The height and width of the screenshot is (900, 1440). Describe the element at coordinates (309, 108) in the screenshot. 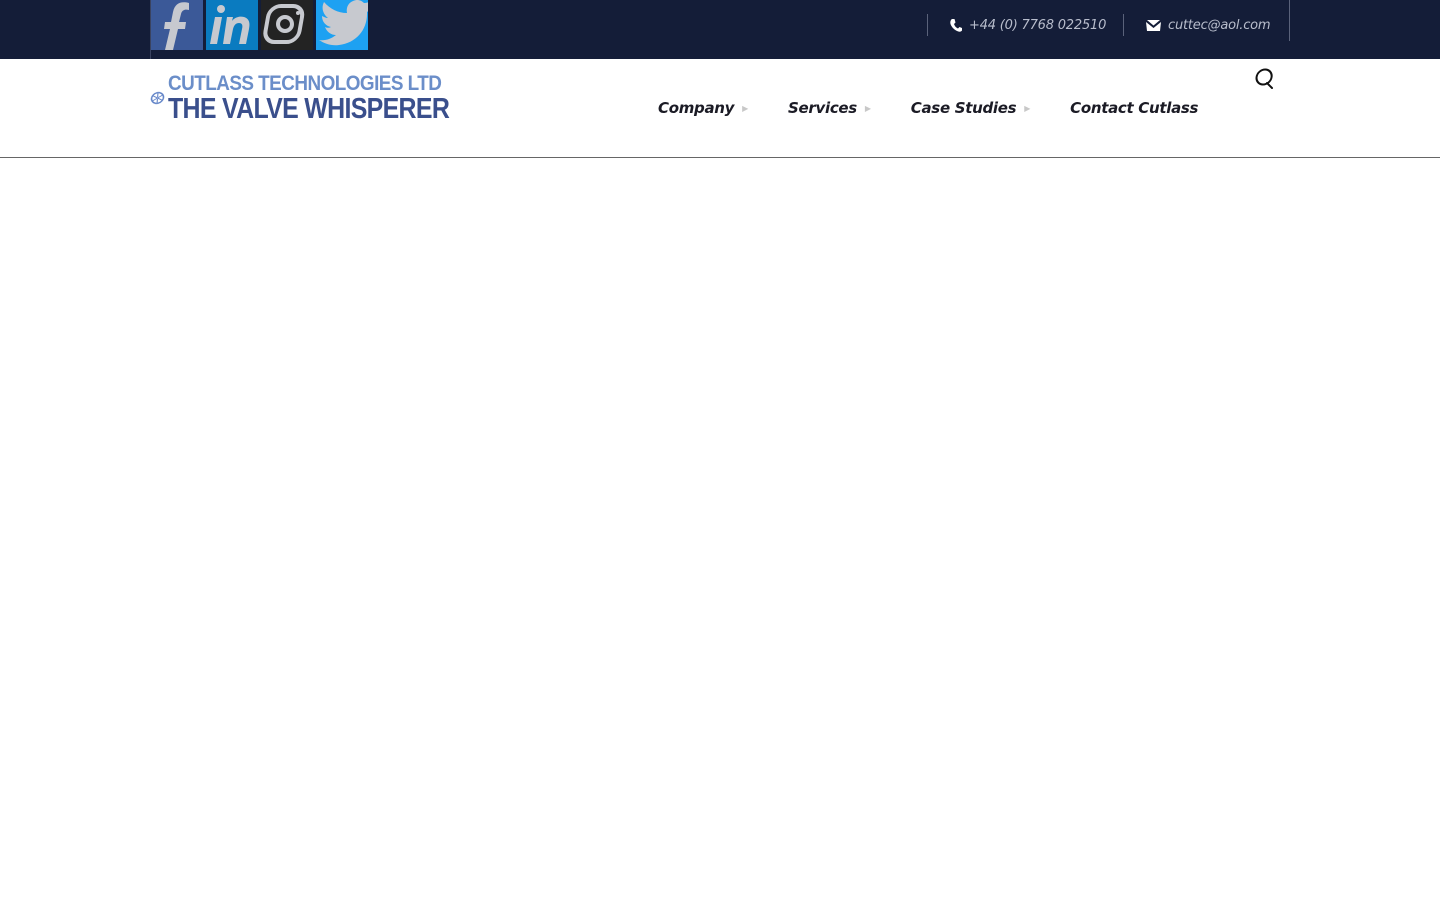

I see `logo-tagline: THE VALVE WHISPERER` at that location.